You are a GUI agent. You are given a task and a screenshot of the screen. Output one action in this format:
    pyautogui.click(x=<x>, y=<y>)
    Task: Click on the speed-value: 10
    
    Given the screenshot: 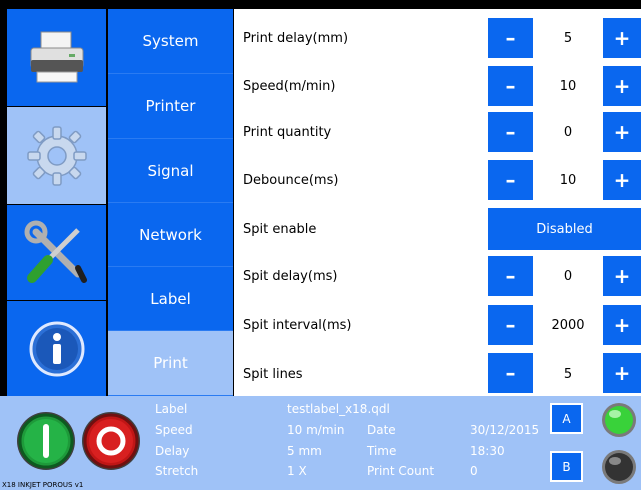 What is the action you would take?
    pyautogui.click(x=568, y=86)
    